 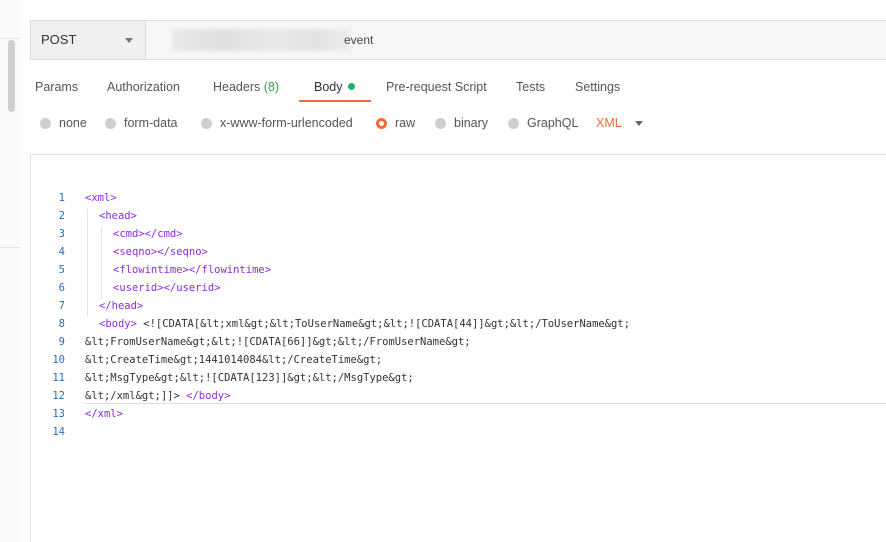 What do you see at coordinates (61, 252) in the screenshot?
I see `line-number: 4` at bounding box center [61, 252].